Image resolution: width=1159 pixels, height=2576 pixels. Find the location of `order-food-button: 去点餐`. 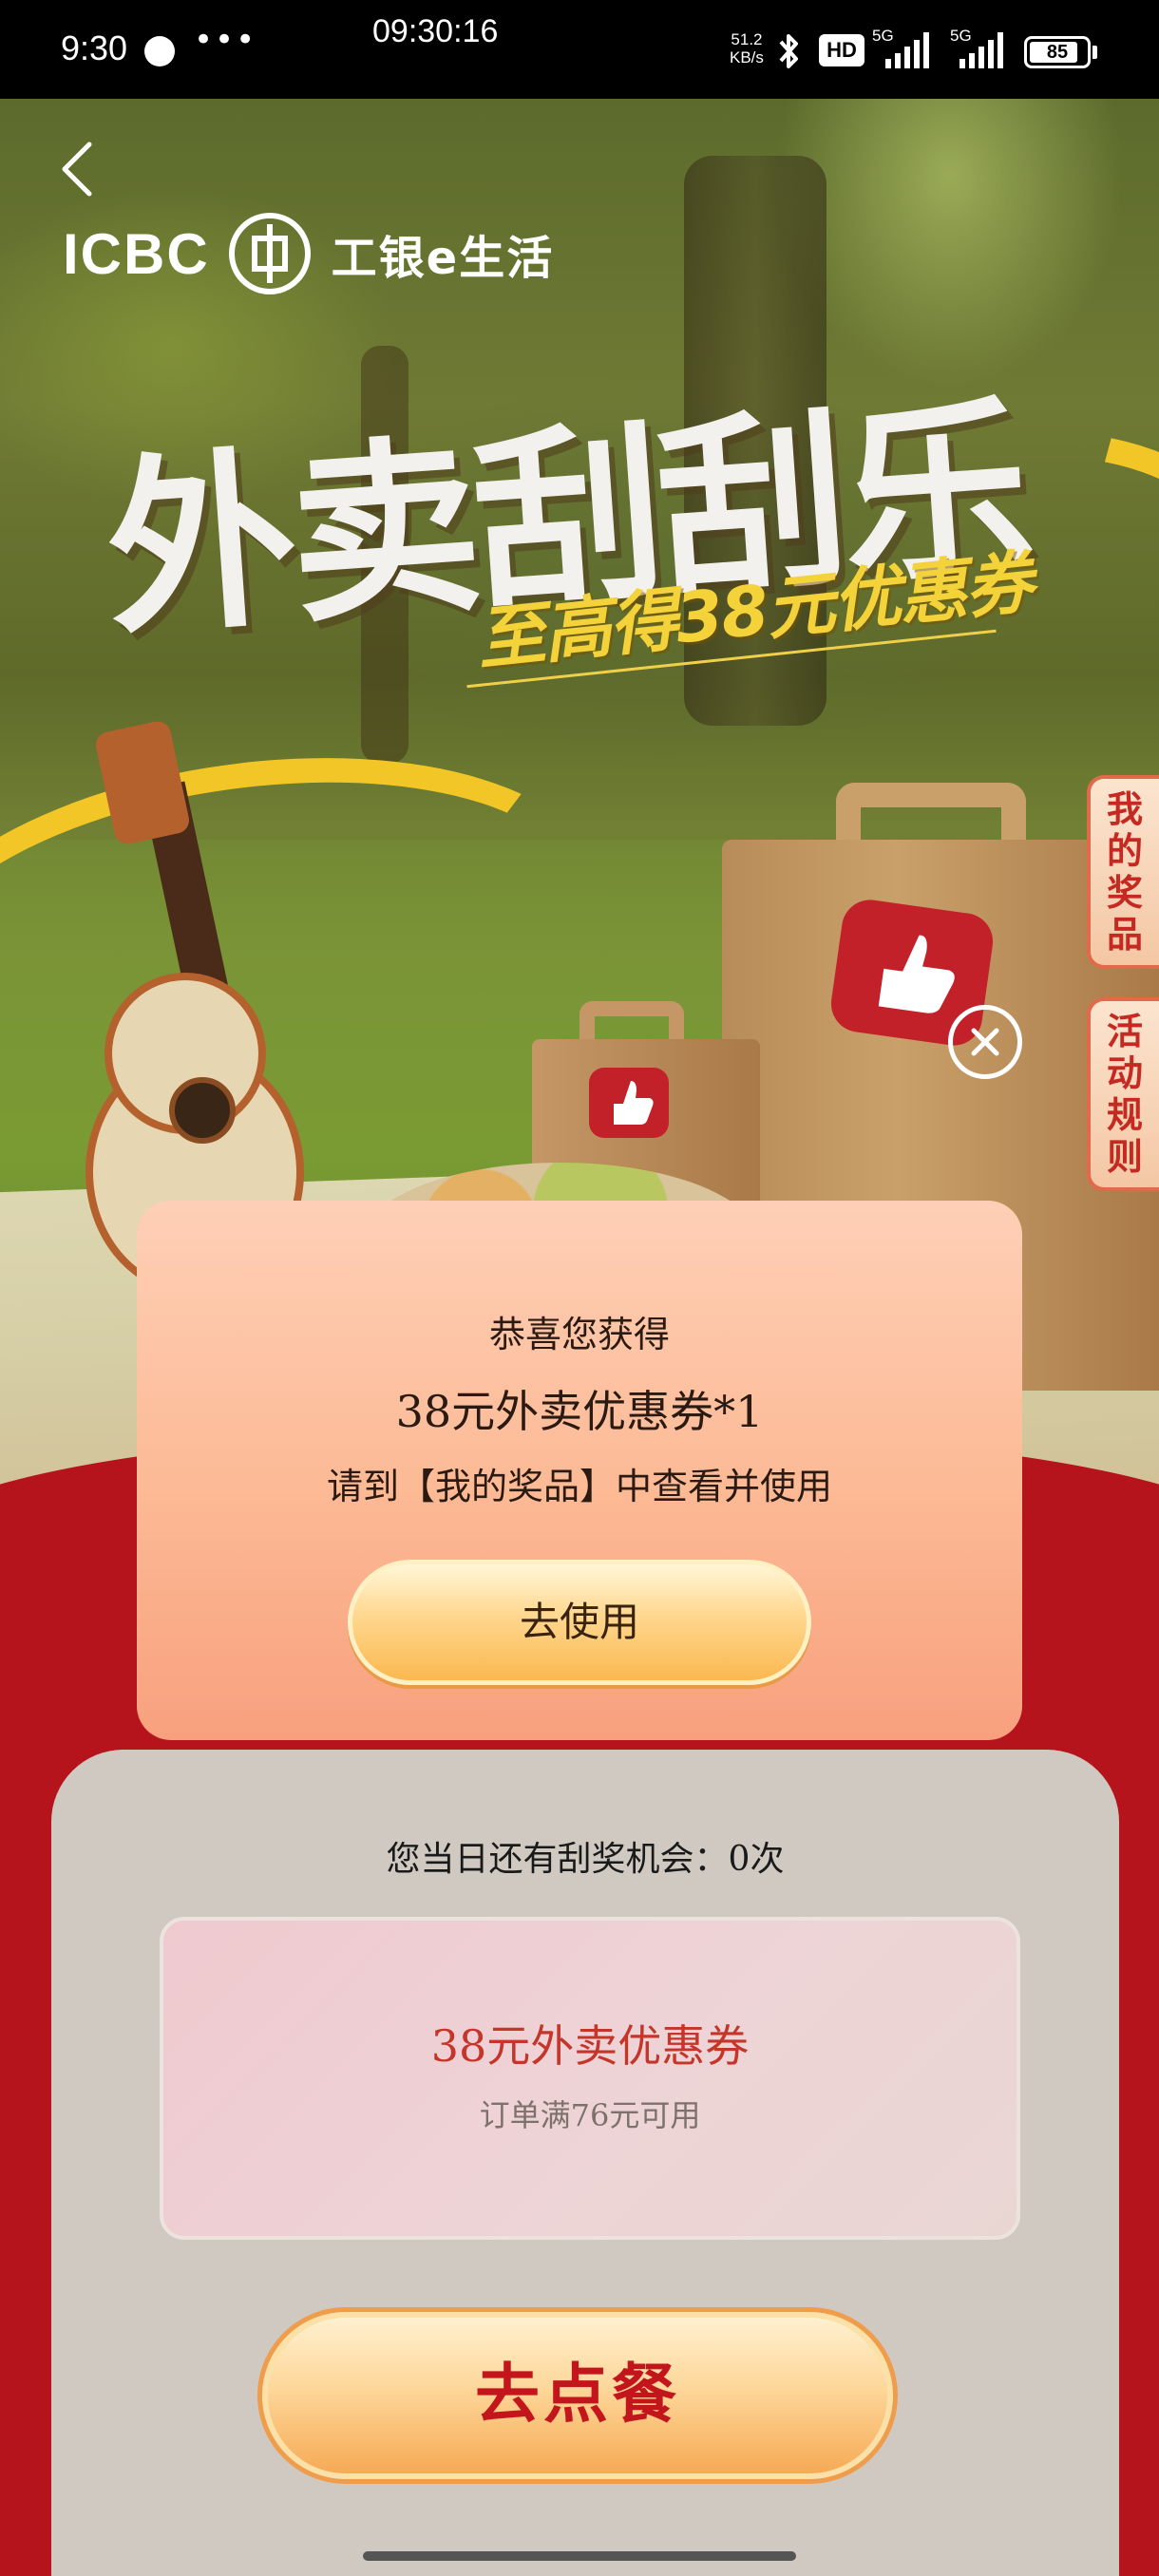

order-food-button: 去点餐 is located at coordinates (577, 2395).